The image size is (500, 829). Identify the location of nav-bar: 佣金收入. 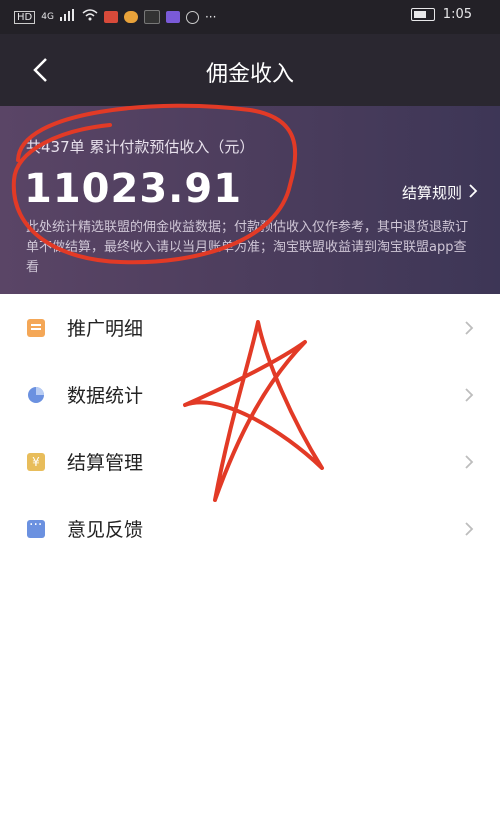
(250, 70).